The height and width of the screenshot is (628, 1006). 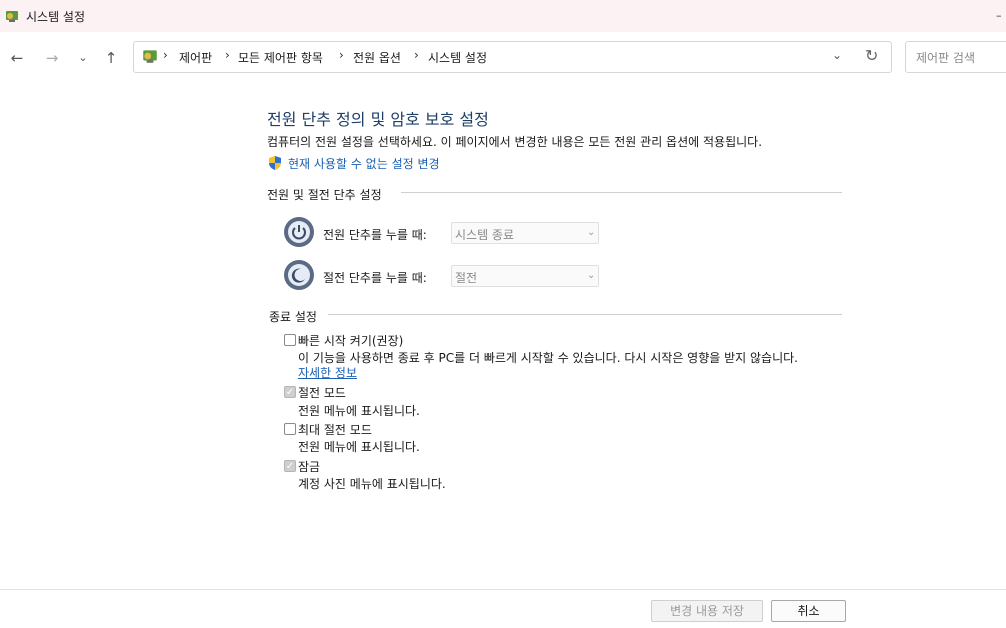 I want to click on power-section-title: 전원 및 절전 단추 설정, so click(x=324, y=195).